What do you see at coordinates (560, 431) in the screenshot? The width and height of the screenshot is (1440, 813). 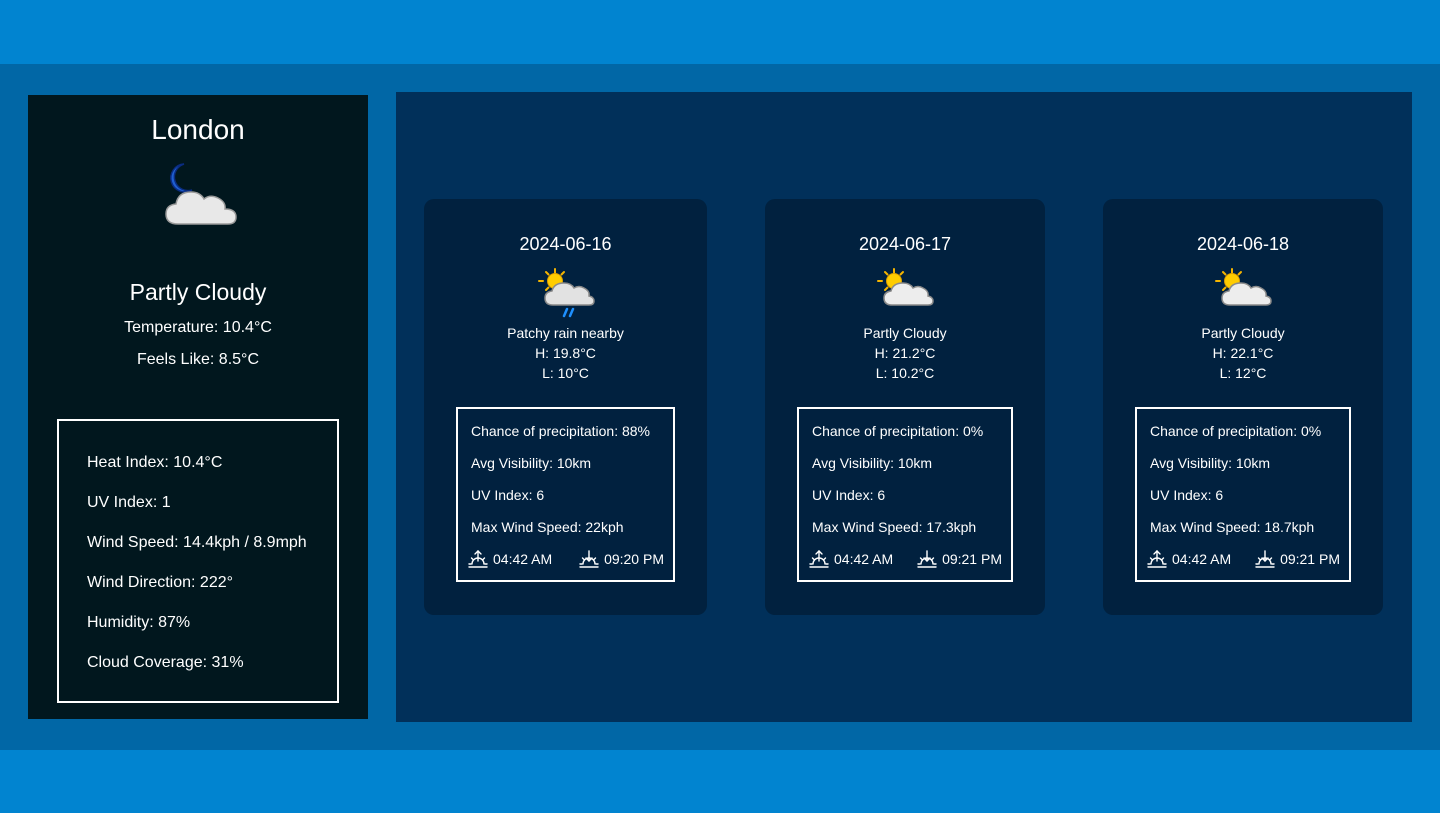 I see `precip-chance: Chance of precipitation: 88%` at bounding box center [560, 431].